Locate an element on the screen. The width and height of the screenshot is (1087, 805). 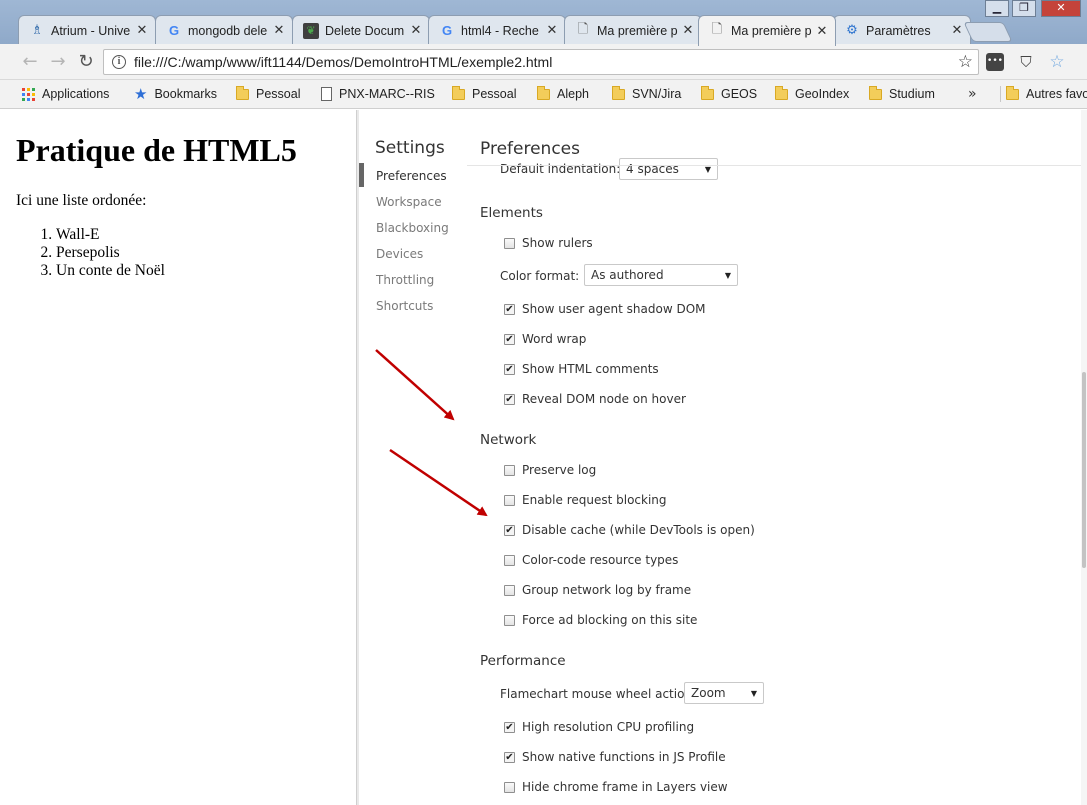
bookmark-item: ★ Bookmarks is located at coordinates (175, 94).